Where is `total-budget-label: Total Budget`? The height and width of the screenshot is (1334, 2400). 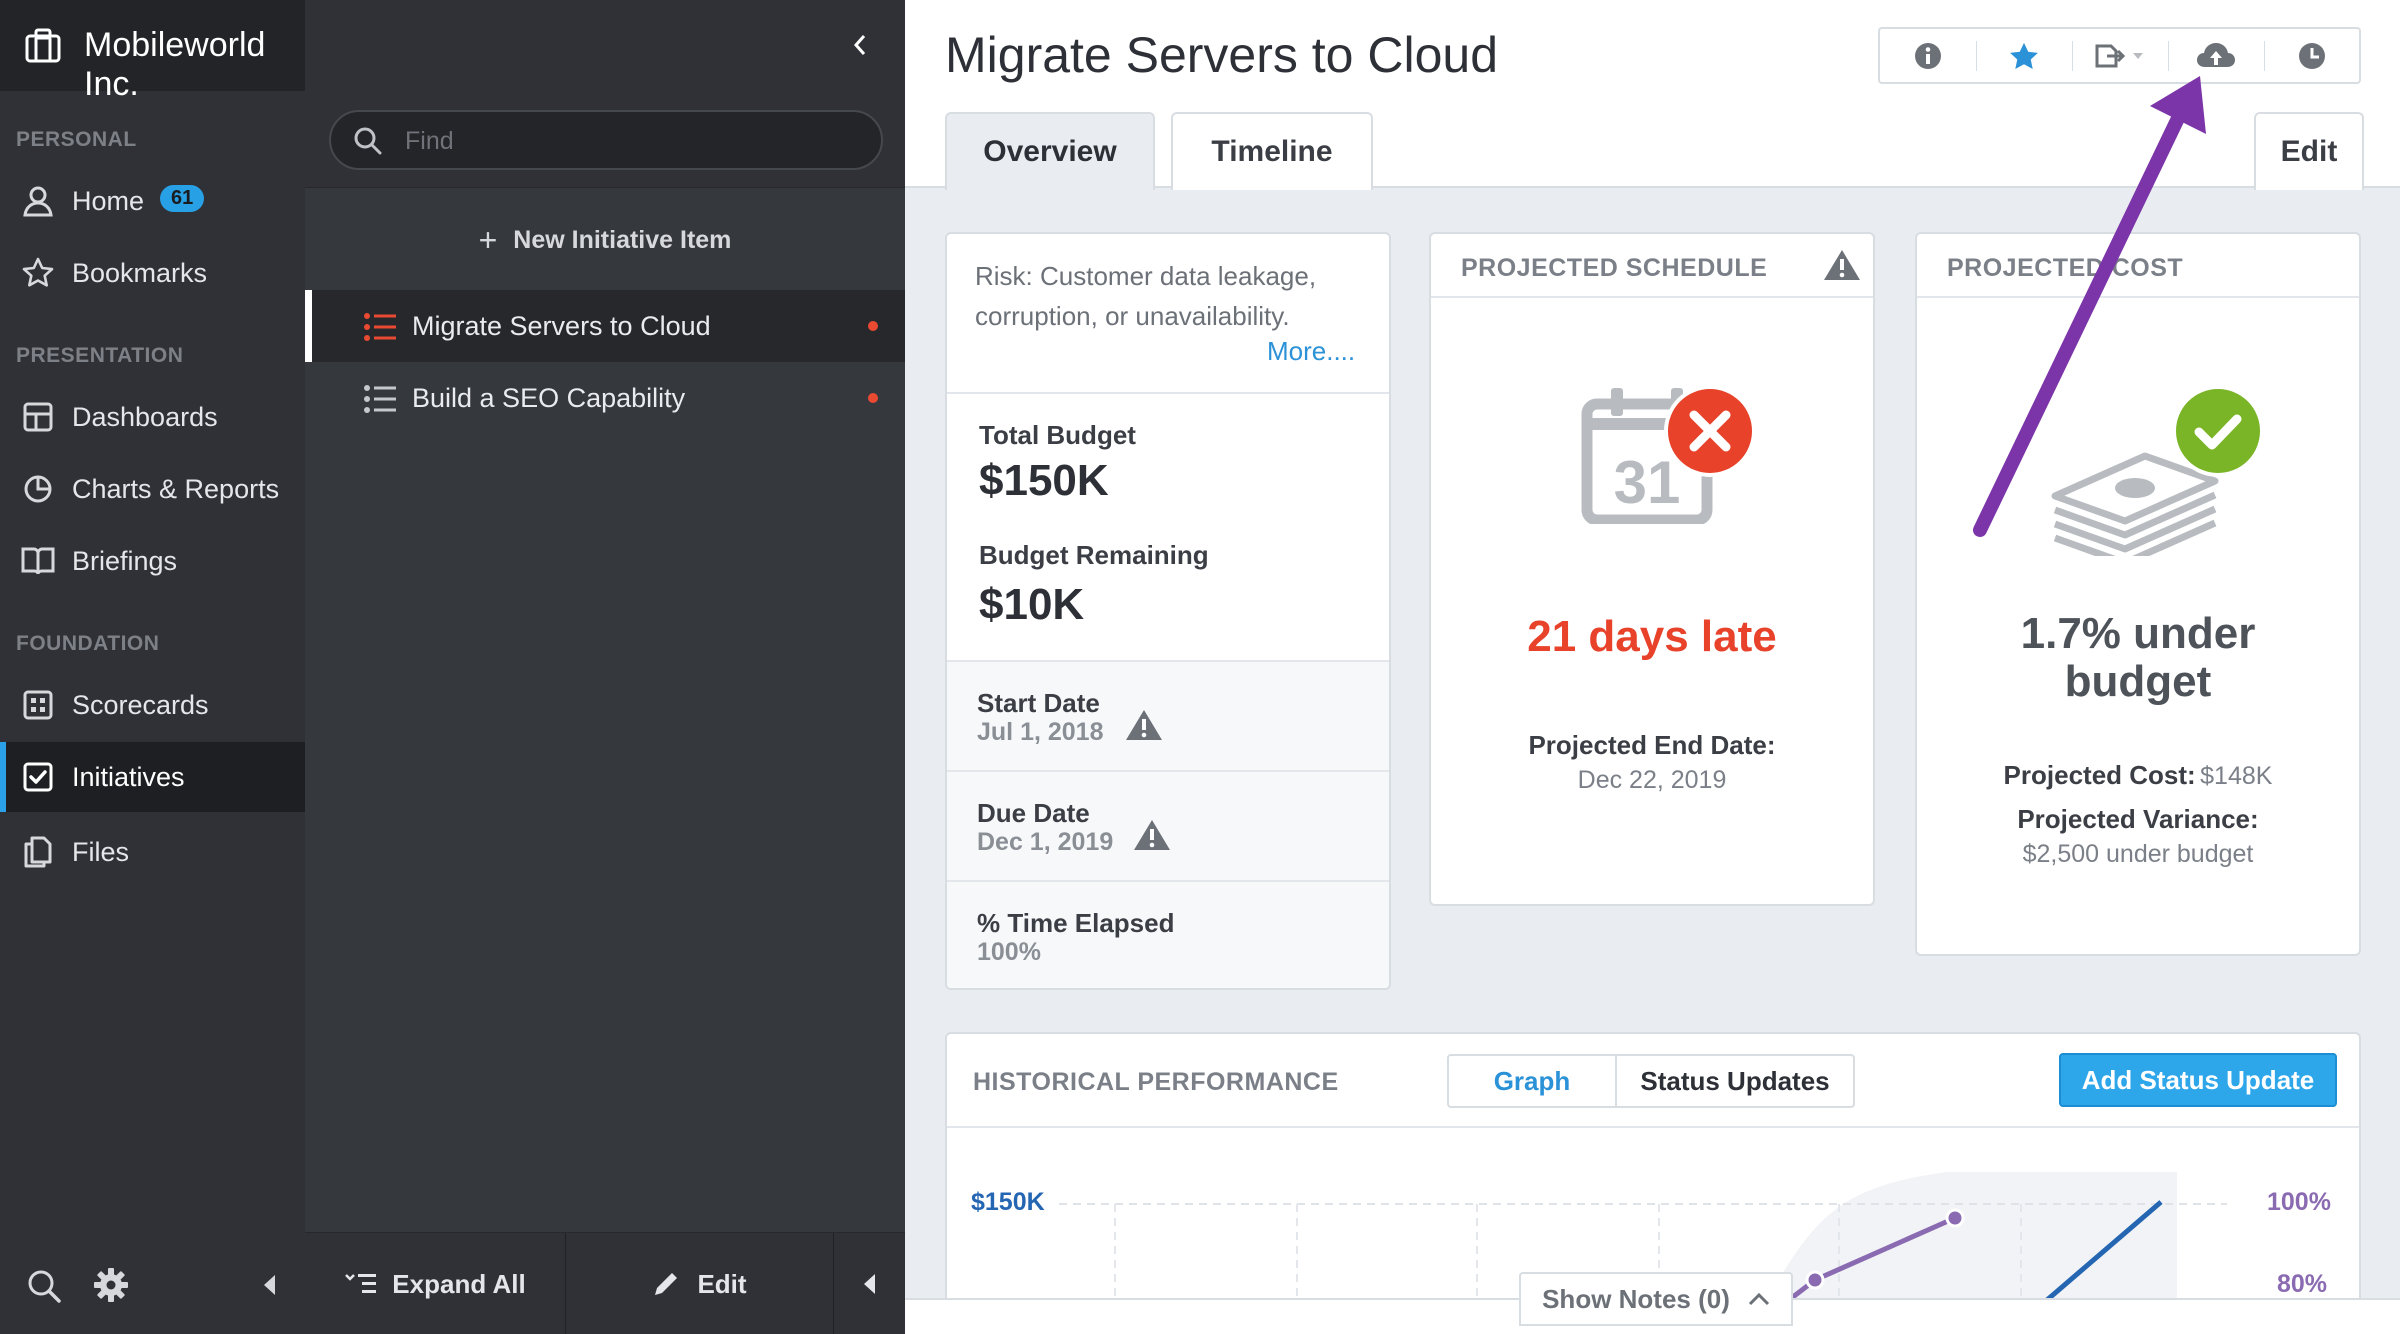 total-budget-label: Total Budget is located at coordinates (1057, 435).